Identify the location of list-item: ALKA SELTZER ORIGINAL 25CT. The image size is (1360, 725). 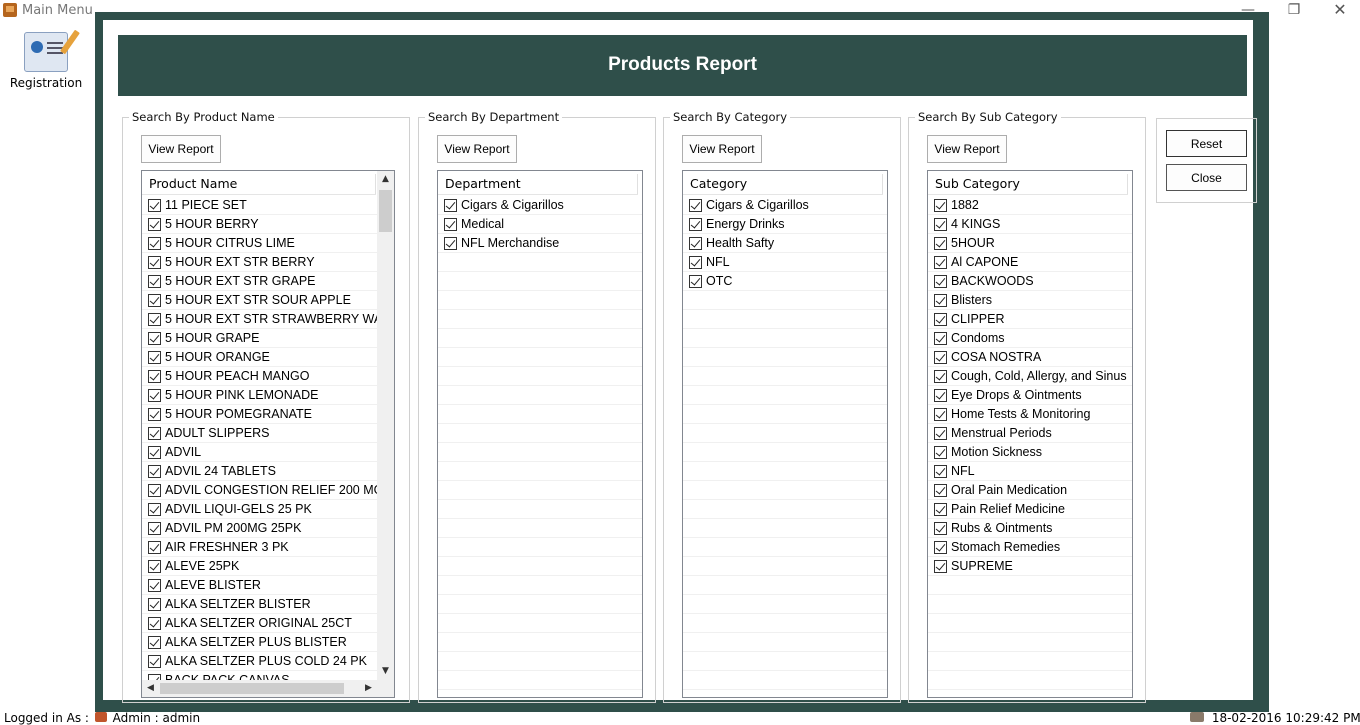
(259, 623).